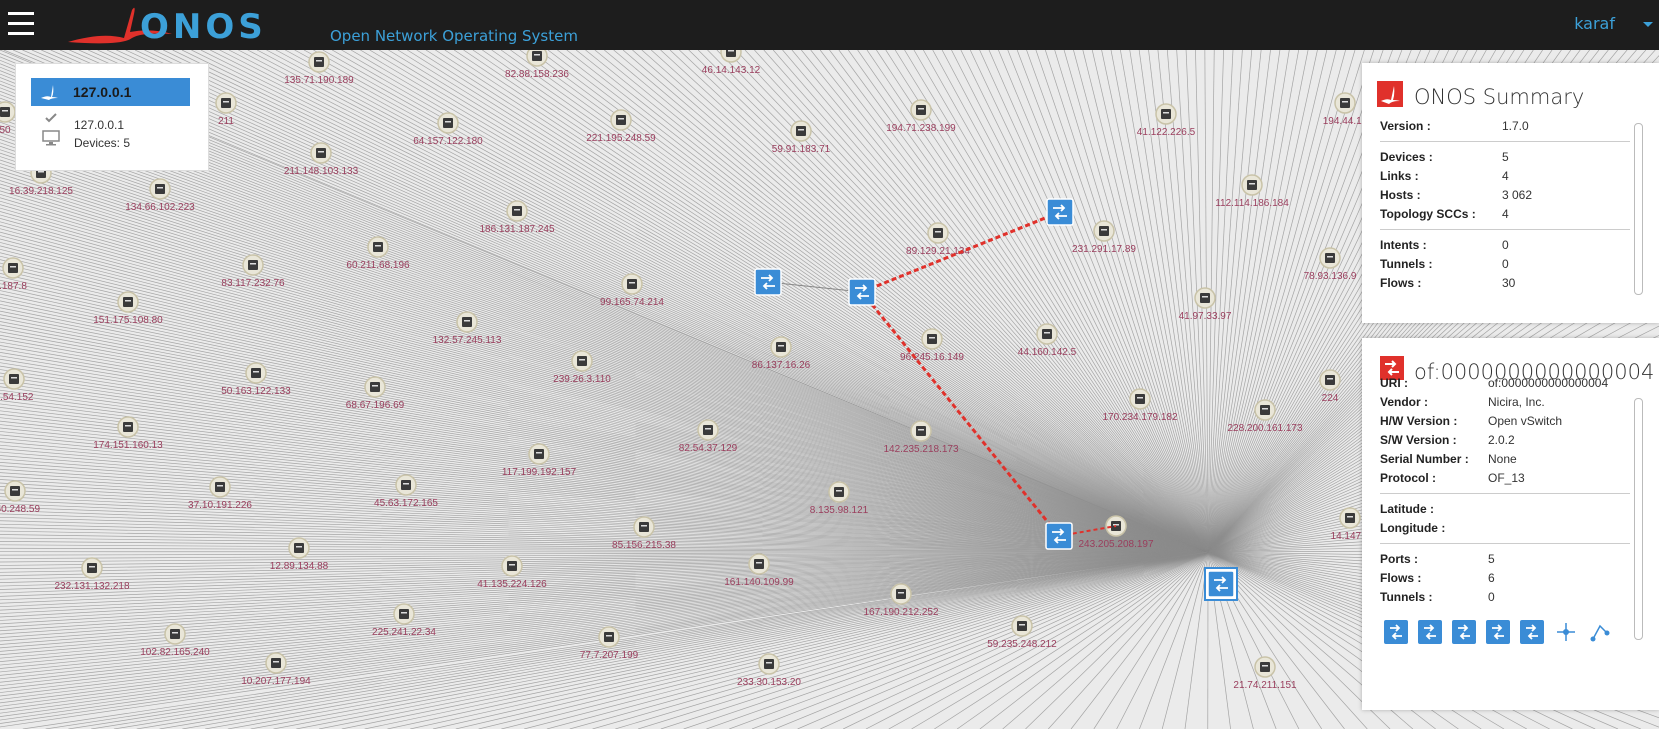  Describe the element at coordinates (1205, 304) in the screenshot. I see `host-node: 41.97.33.97` at that location.